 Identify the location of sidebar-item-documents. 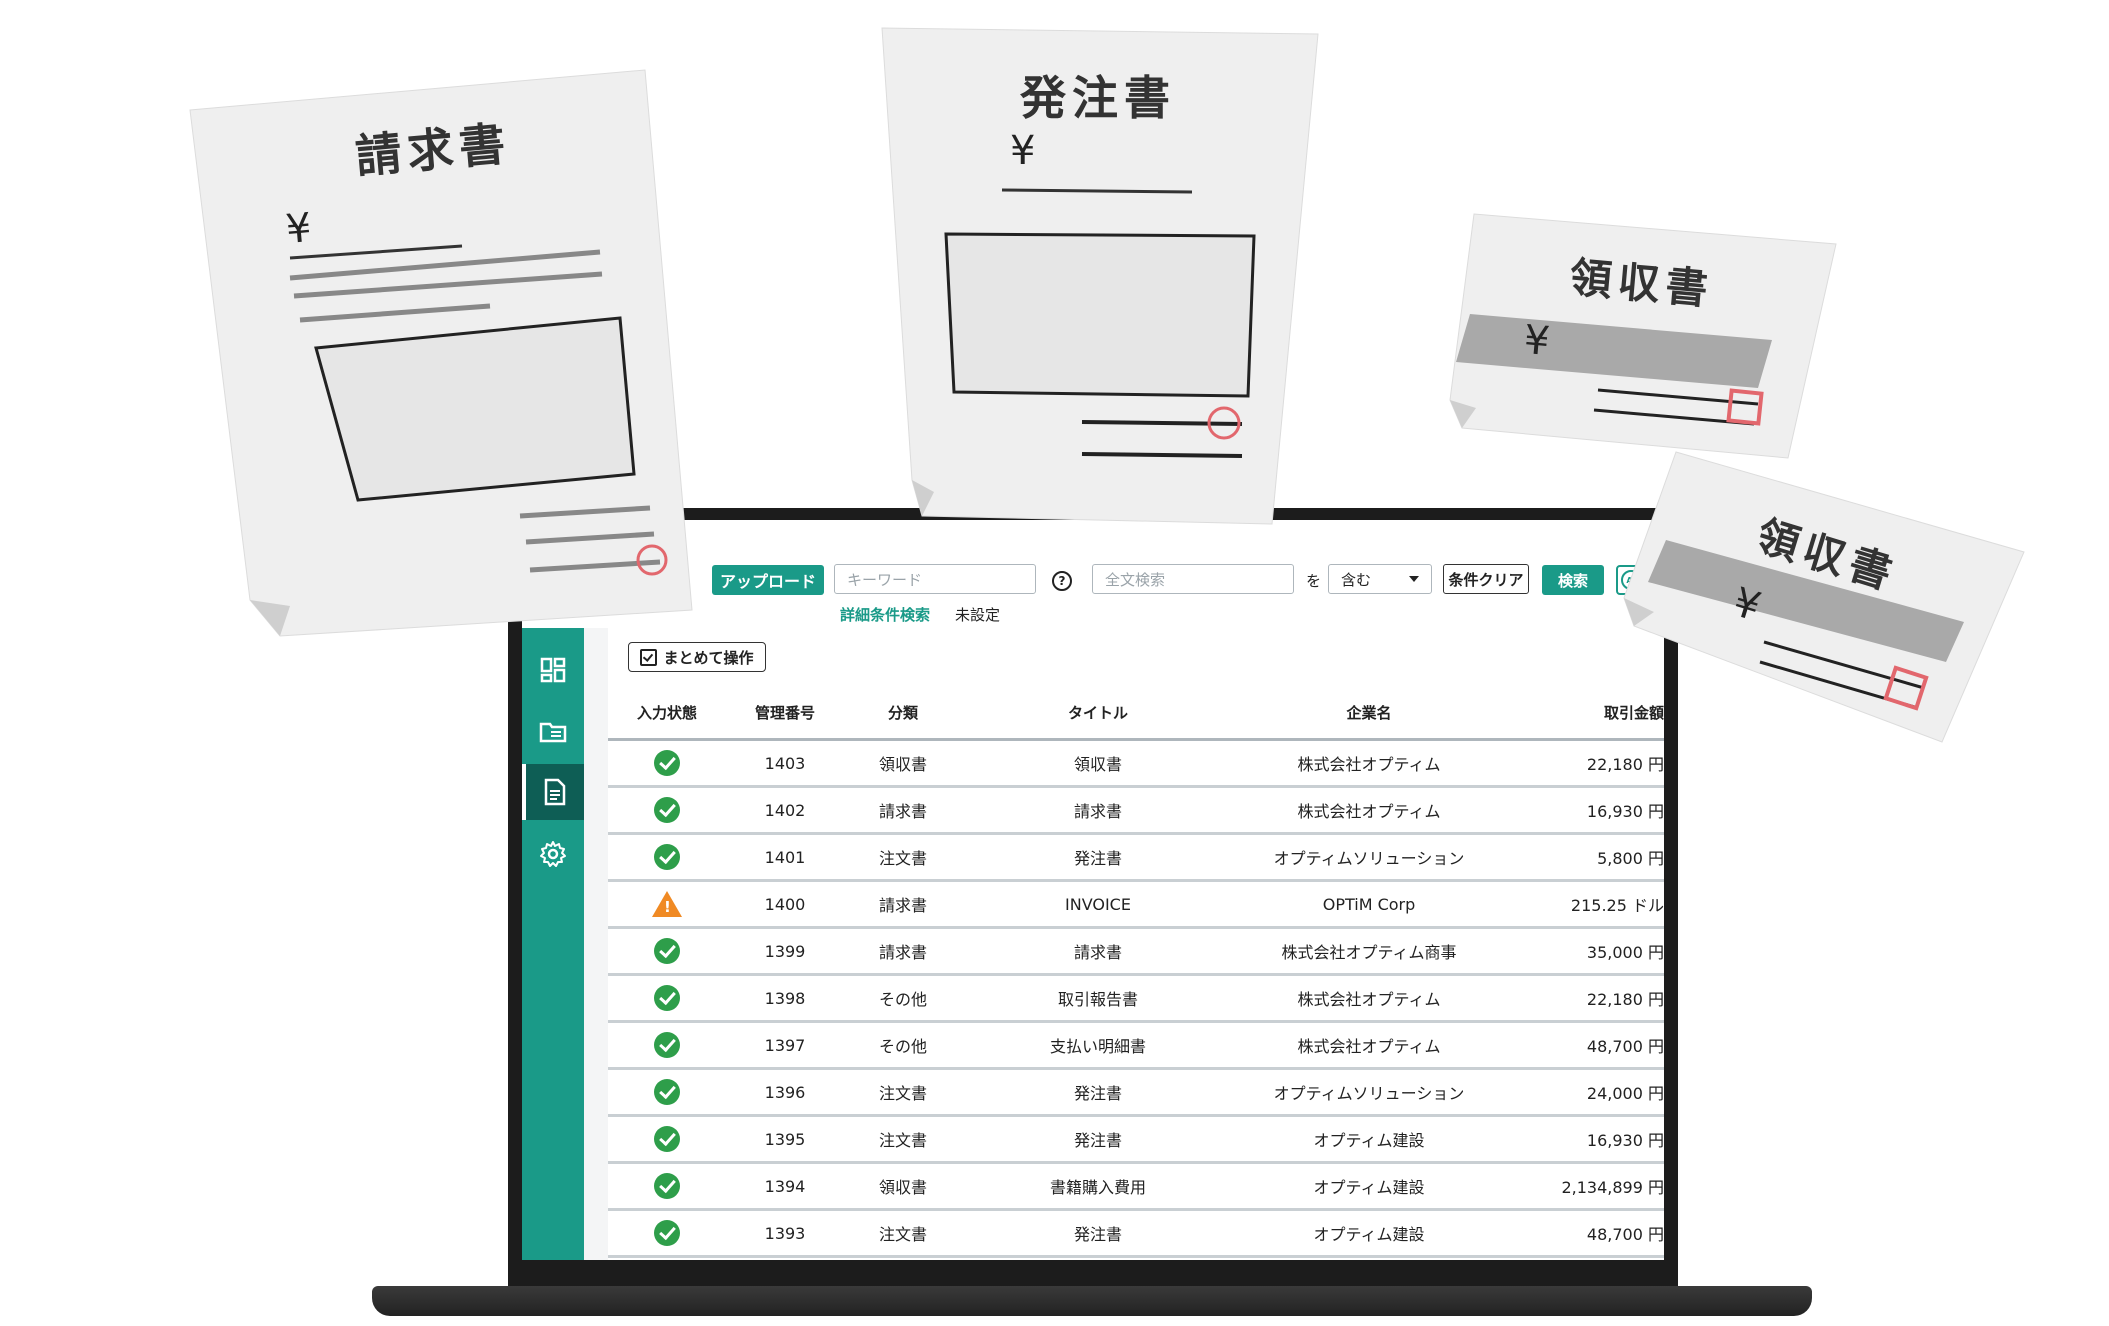
(553, 792).